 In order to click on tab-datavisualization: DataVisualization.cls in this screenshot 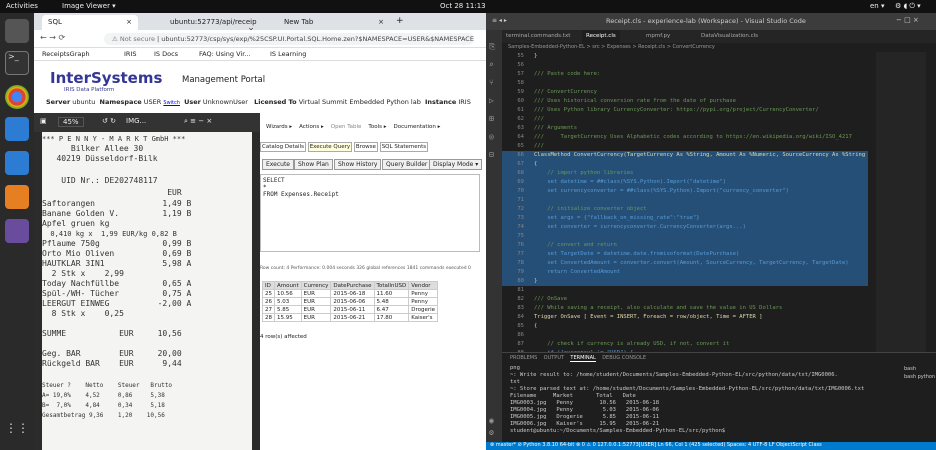, I will do `click(729, 36)`.